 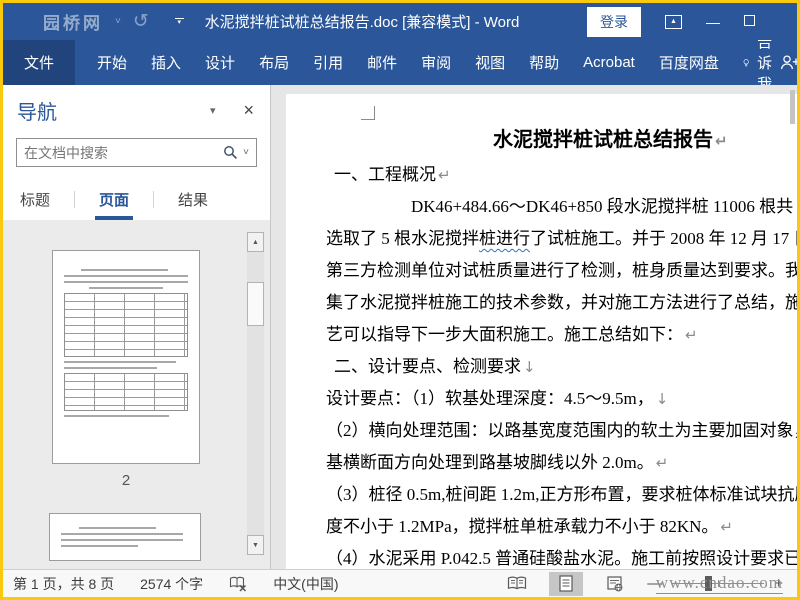 I want to click on navigation-tabs: 标题 页面 结果, so click(x=136, y=199).